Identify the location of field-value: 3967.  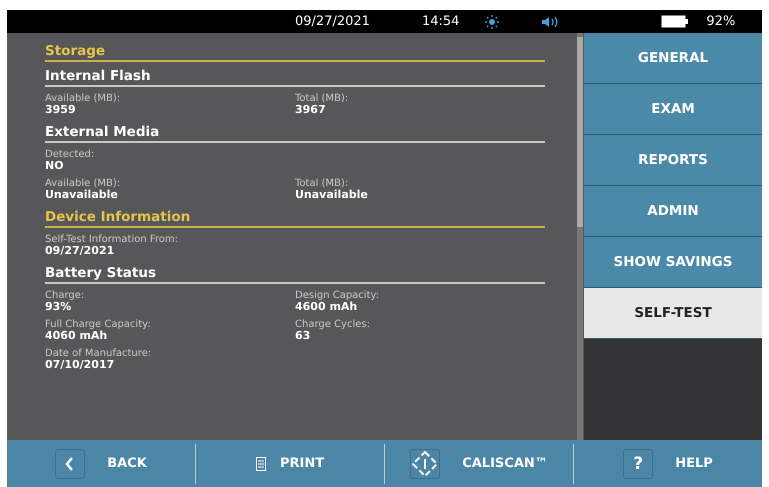
(311, 110).